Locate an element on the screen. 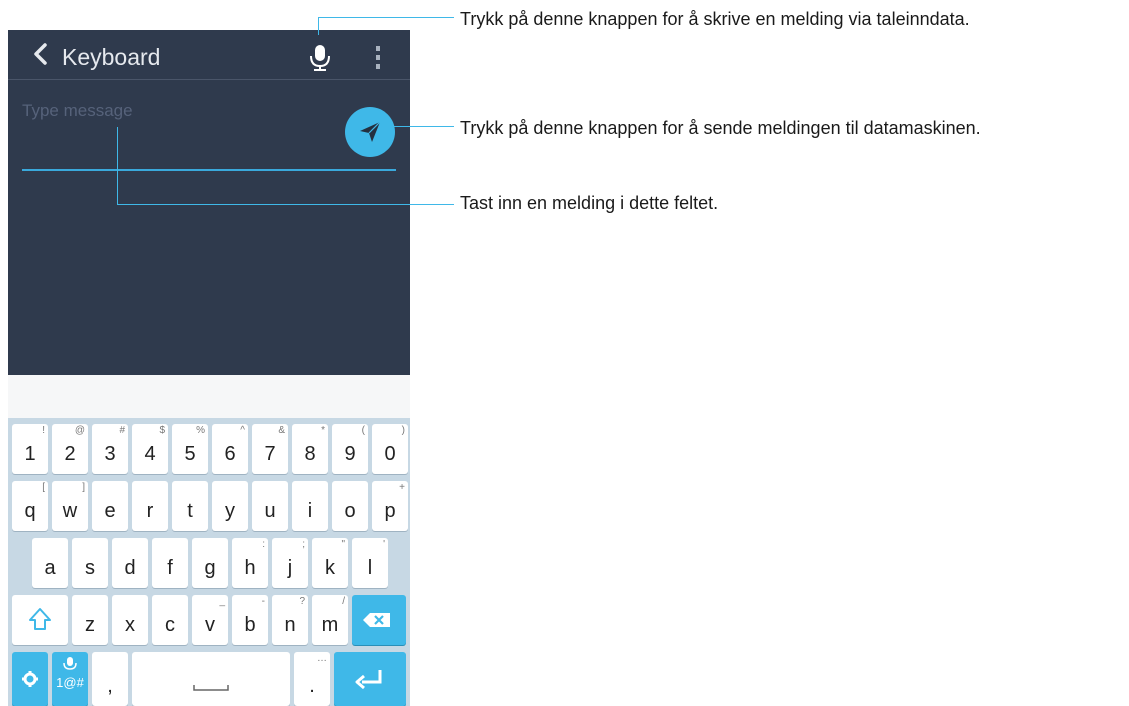  key-secondary-label: ' is located at coordinates (384, 544).